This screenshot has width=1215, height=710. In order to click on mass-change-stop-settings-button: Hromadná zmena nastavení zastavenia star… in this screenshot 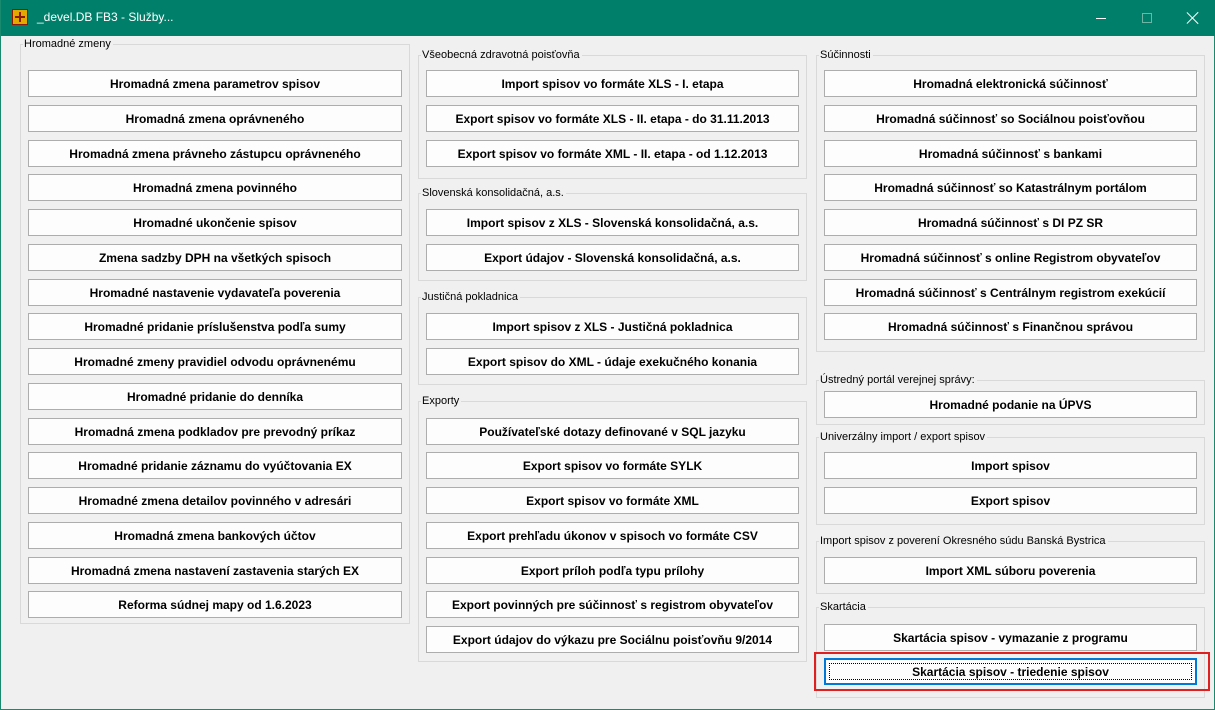, I will do `click(215, 570)`.